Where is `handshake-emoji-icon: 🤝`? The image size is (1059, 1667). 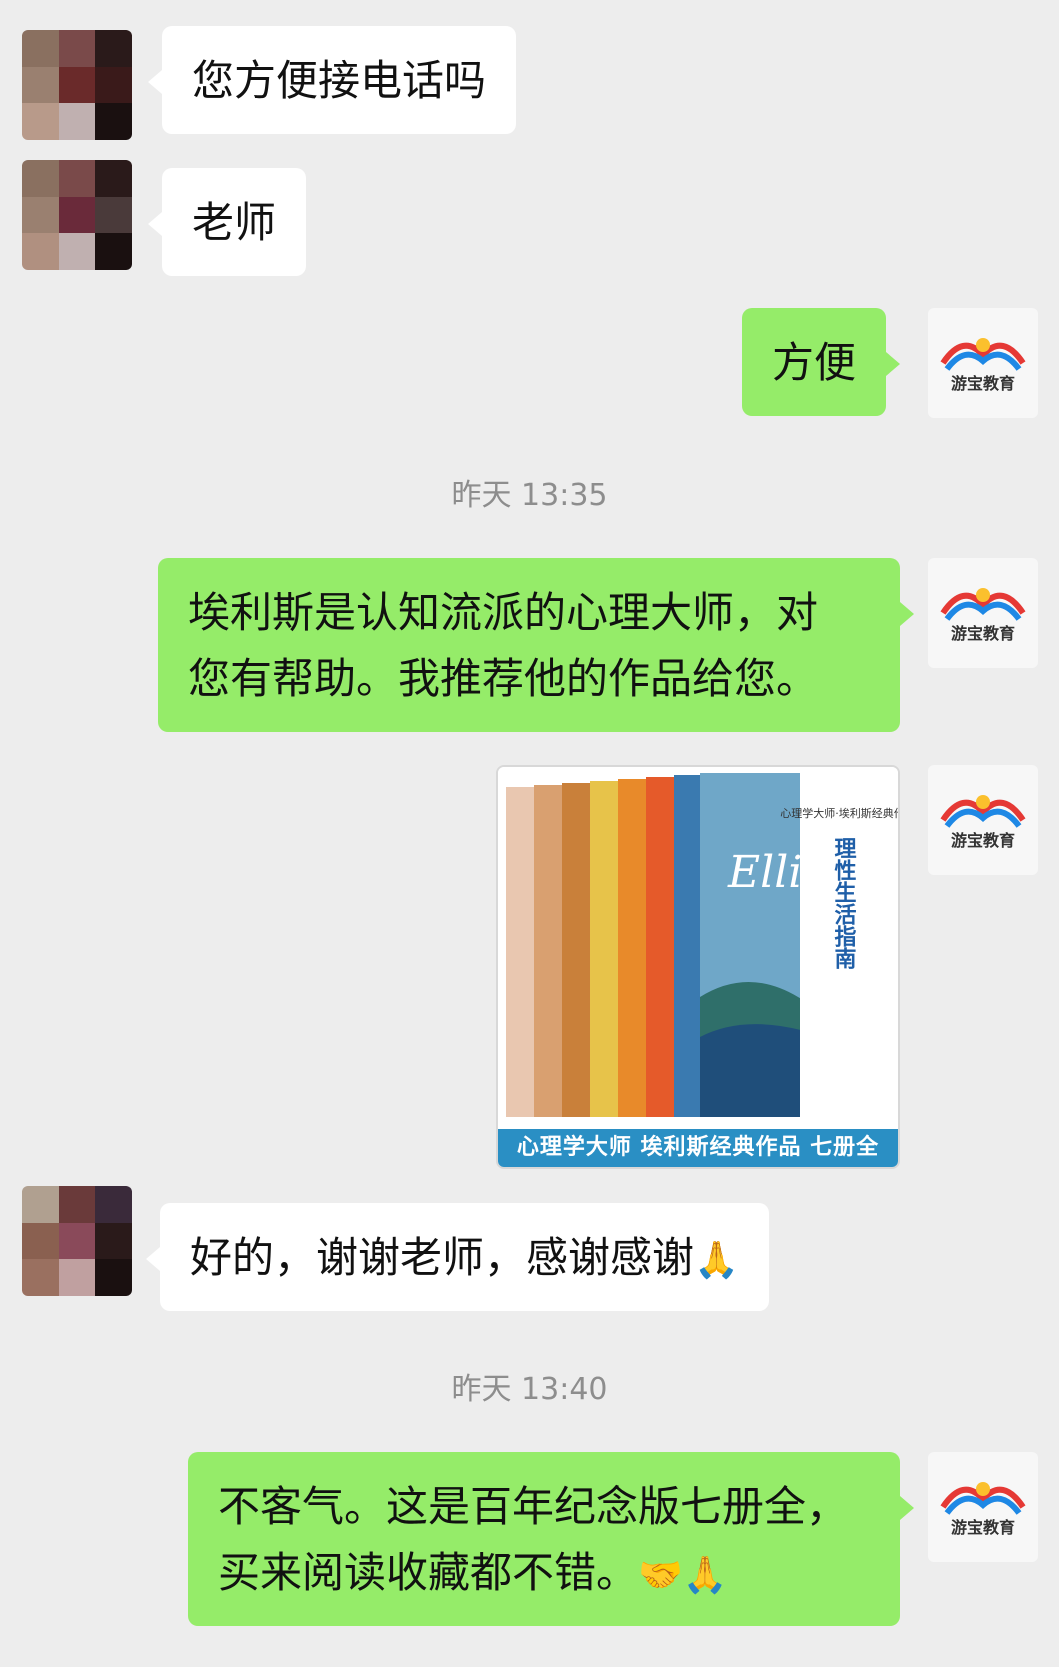 handshake-emoji-icon: 🤝 is located at coordinates (660, 1575).